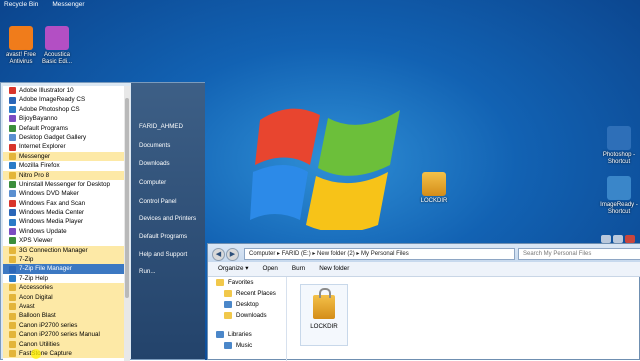 This screenshot has height=361, width=640. Describe the element at coordinates (59, 335) in the screenshot. I see `program-label: Canon iP2700 series Manual` at that location.